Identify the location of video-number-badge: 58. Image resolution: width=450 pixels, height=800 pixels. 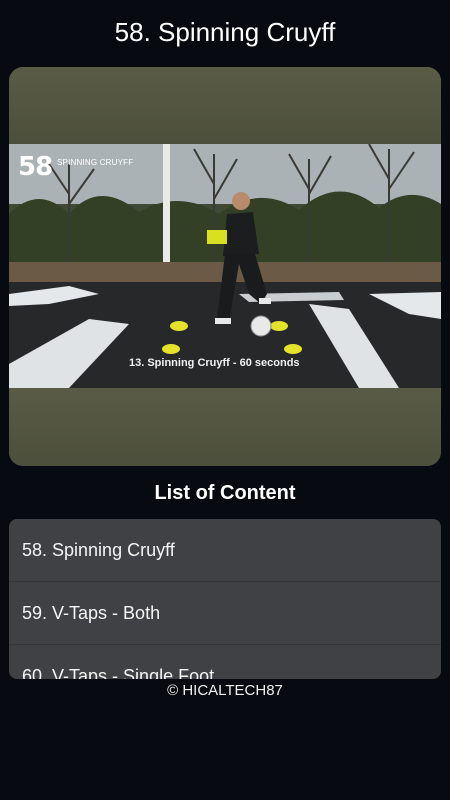
(35, 167).